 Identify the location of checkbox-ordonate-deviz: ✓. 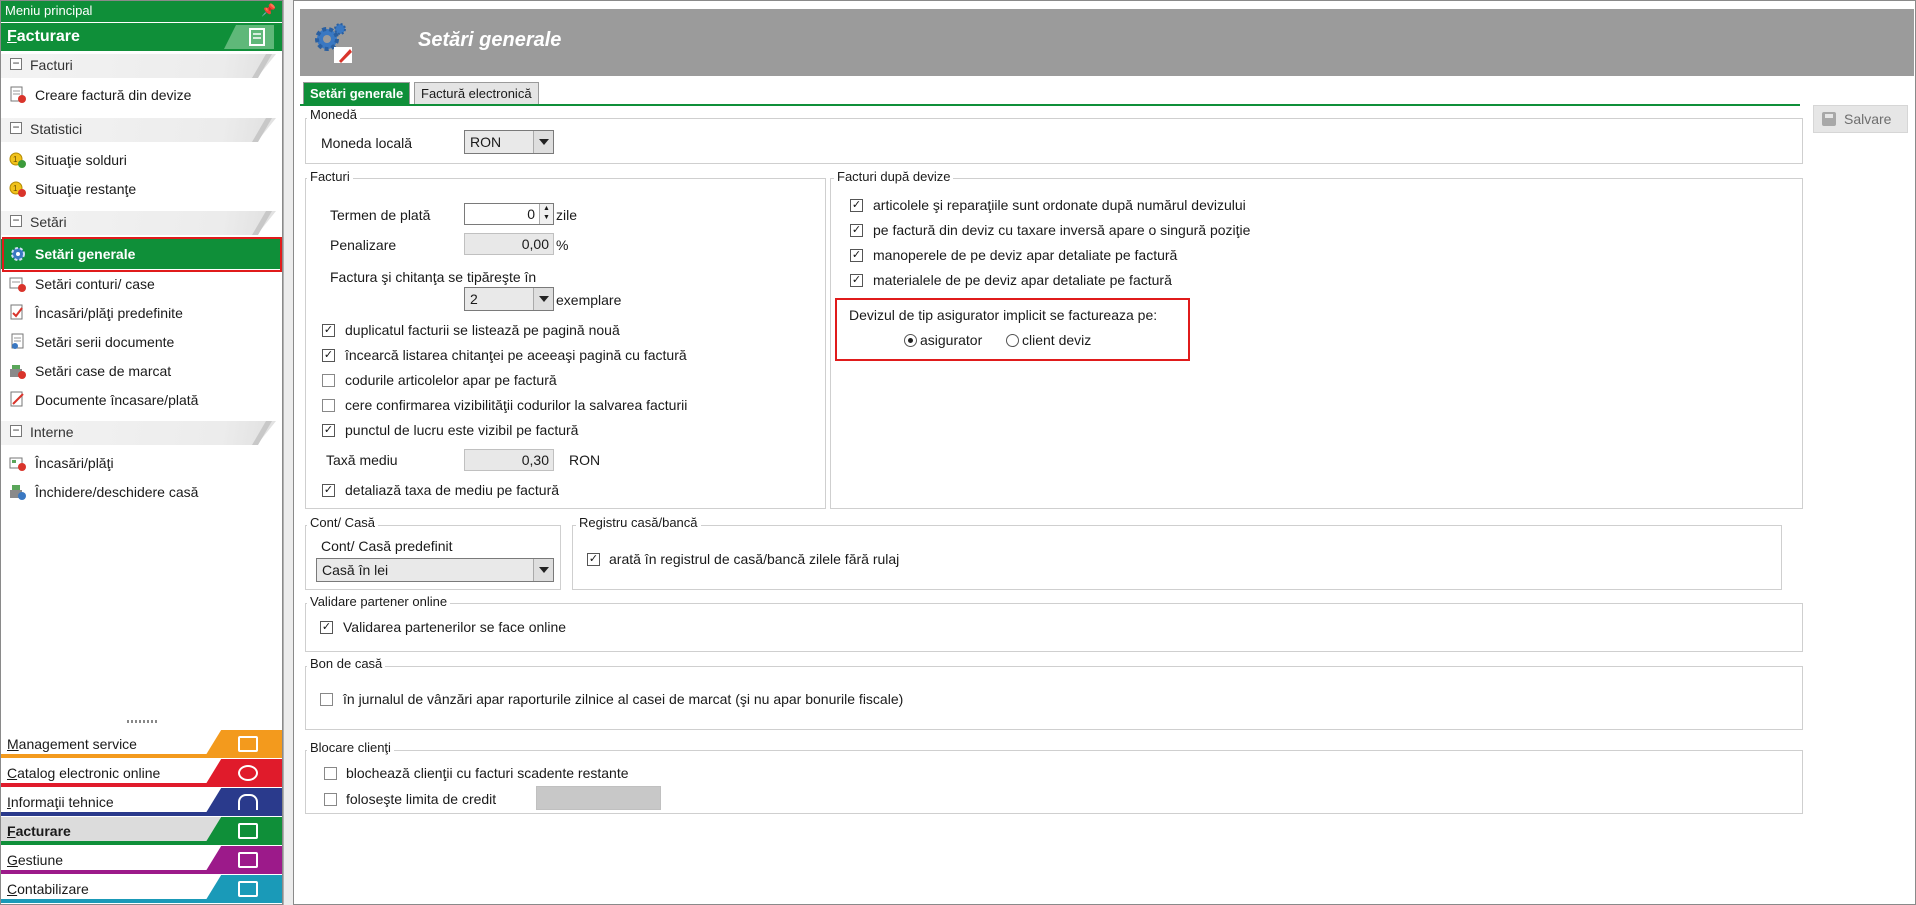
(856, 205).